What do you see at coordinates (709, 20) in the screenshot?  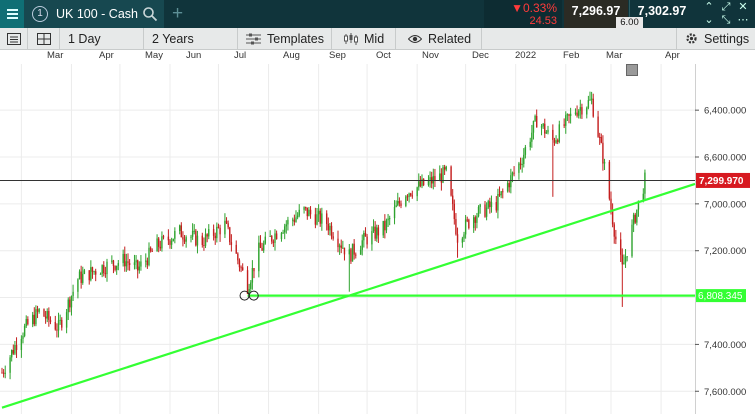 I see `chevron-down-icon: ⌄` at bounding box center [709, 20].